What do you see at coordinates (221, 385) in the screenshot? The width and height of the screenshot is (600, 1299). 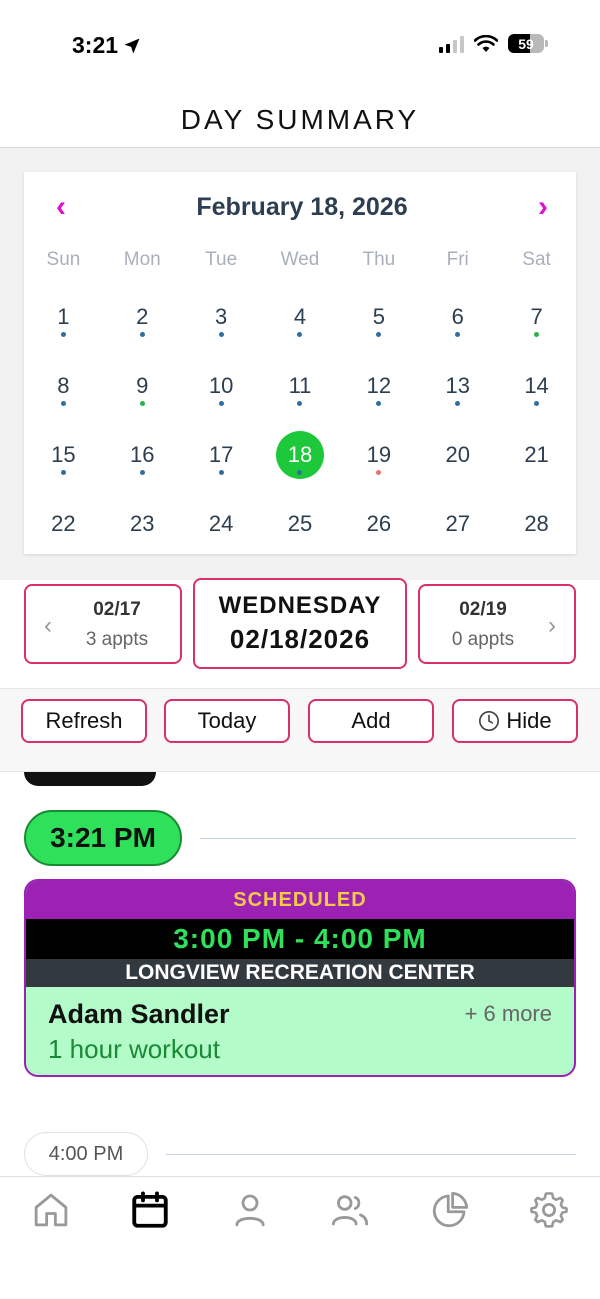 I see `calendar-day: 10` at bounding box center [221, 385].